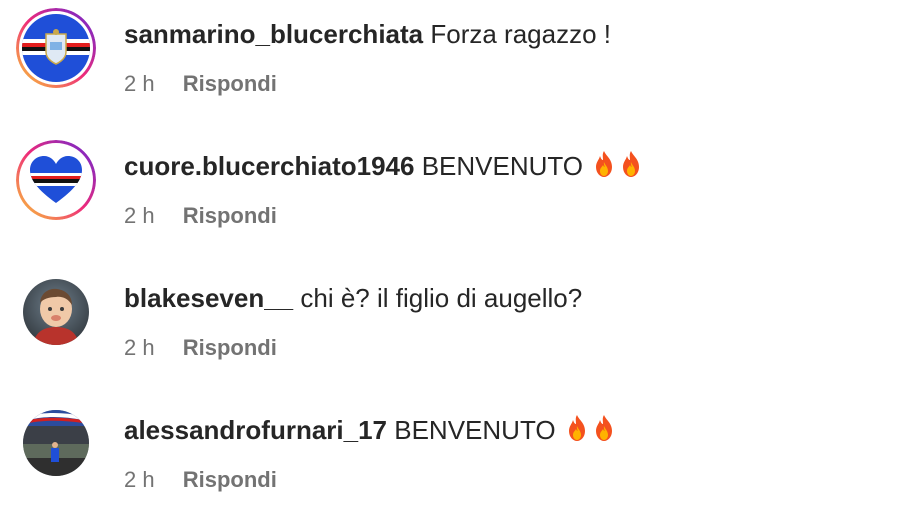 The width and height of the screenshot is (924, 516). I want to click on username-link: cuore.blucerchiato1946, so click(269, 166).